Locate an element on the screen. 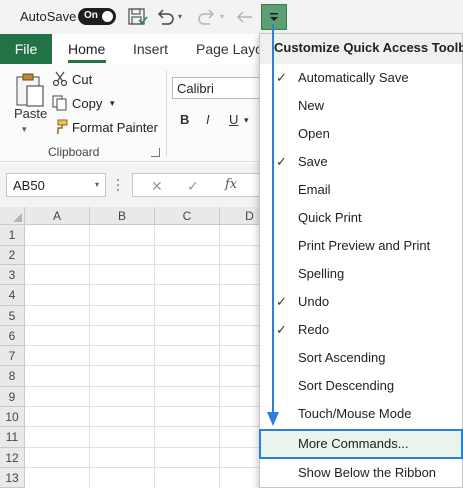 The image size is (463, 488). bold-button: B is located at coordinates (184, 119).